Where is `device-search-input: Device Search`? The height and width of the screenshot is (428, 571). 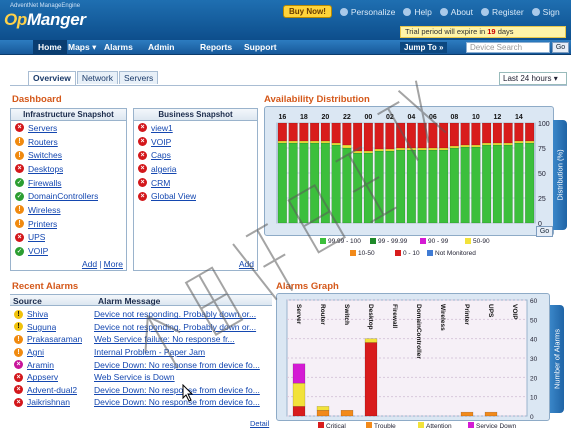
device-search-input: Device Search is located at coordinates (508, 47).